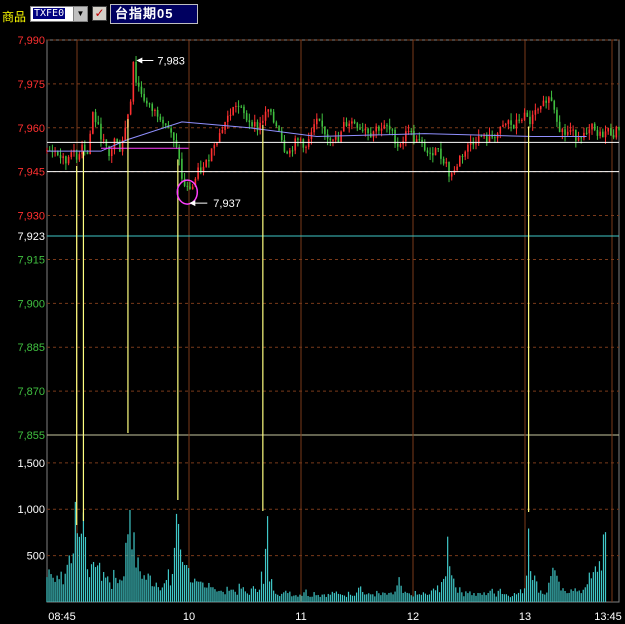 The image size is (625, 624). What do you see at coordinates (31, 304) in the screenshot?
I see `price-axis-label: 7,900` at bounding box center [31, 304].